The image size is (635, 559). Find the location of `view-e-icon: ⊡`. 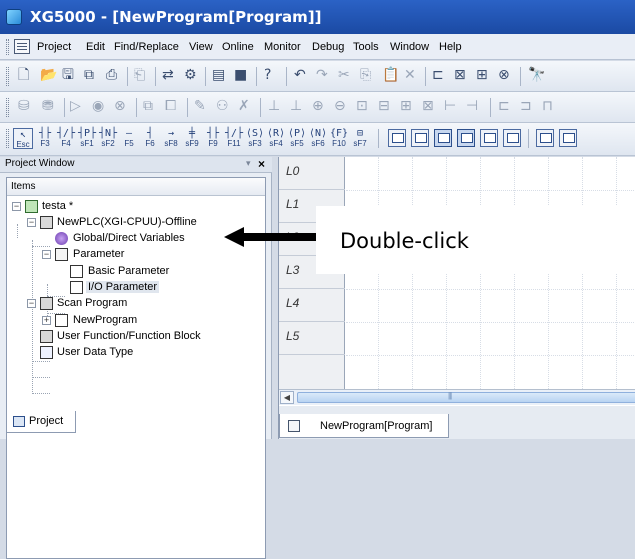

view-e-icon: ⊡ is located at coordinates (362, 106).